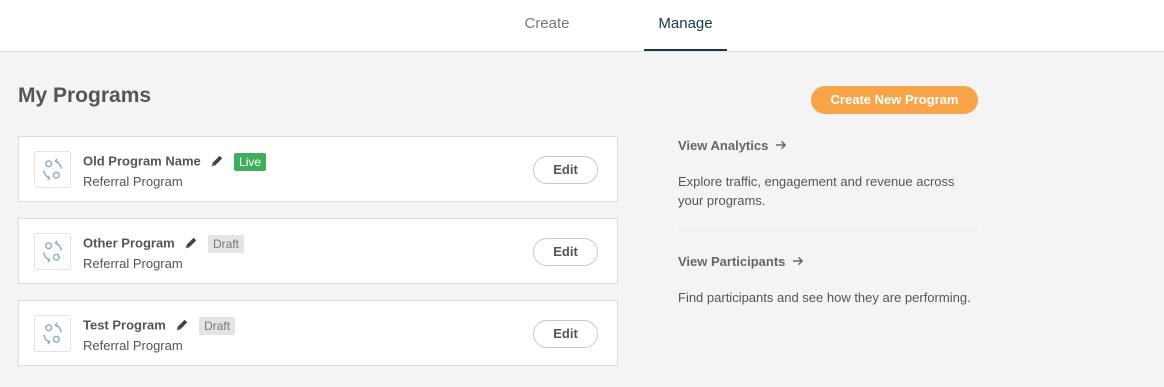  What do you see at coordinates (732, 261) in the screenshot?
I see `view-participants-label: View Participants` at bounding box center [732, 261].